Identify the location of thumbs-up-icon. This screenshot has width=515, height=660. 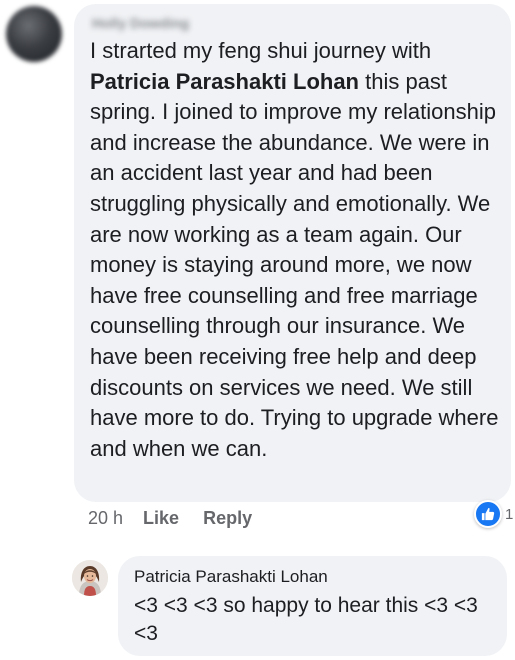
(488, 514).